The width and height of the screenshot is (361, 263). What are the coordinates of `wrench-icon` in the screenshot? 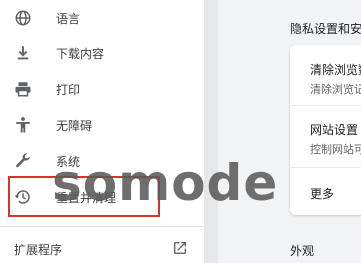 It's located at (23, 161).